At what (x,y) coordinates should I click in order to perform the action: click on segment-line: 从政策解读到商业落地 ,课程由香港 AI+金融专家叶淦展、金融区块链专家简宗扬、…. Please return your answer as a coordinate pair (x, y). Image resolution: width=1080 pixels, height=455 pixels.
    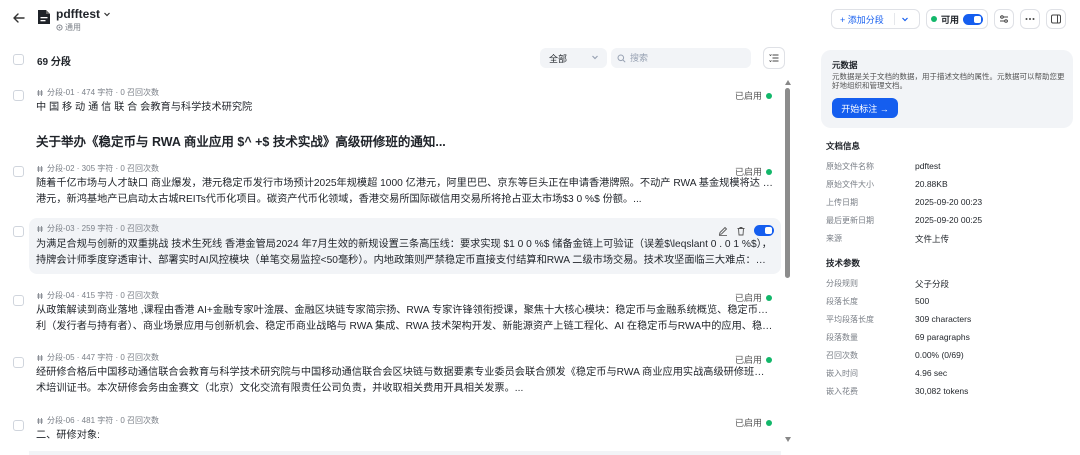
    Looking at the image, I should click on (405, 310).